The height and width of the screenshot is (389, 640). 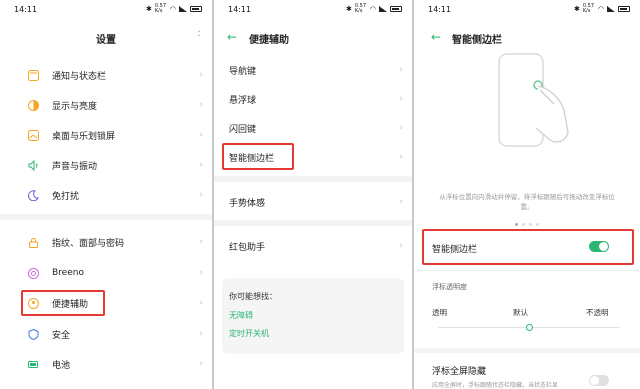 I want to click on settings-item-label: 声音与振动, so click(x=75, y=166).